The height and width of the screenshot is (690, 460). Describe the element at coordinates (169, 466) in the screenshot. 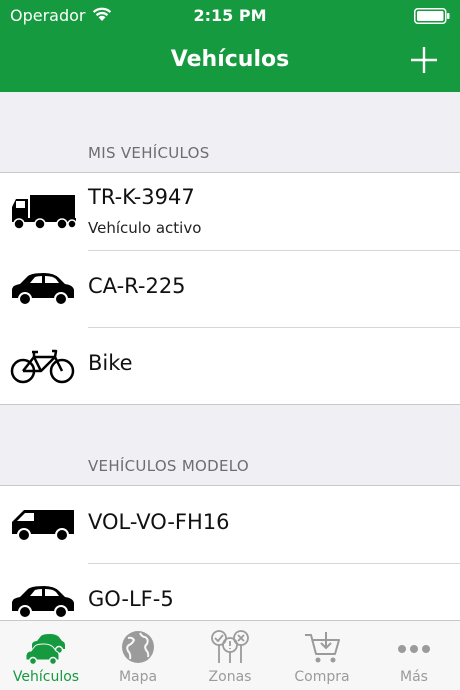

I see `section-header-model-vehicles: VEHÍCULOS MODELO` at that location.